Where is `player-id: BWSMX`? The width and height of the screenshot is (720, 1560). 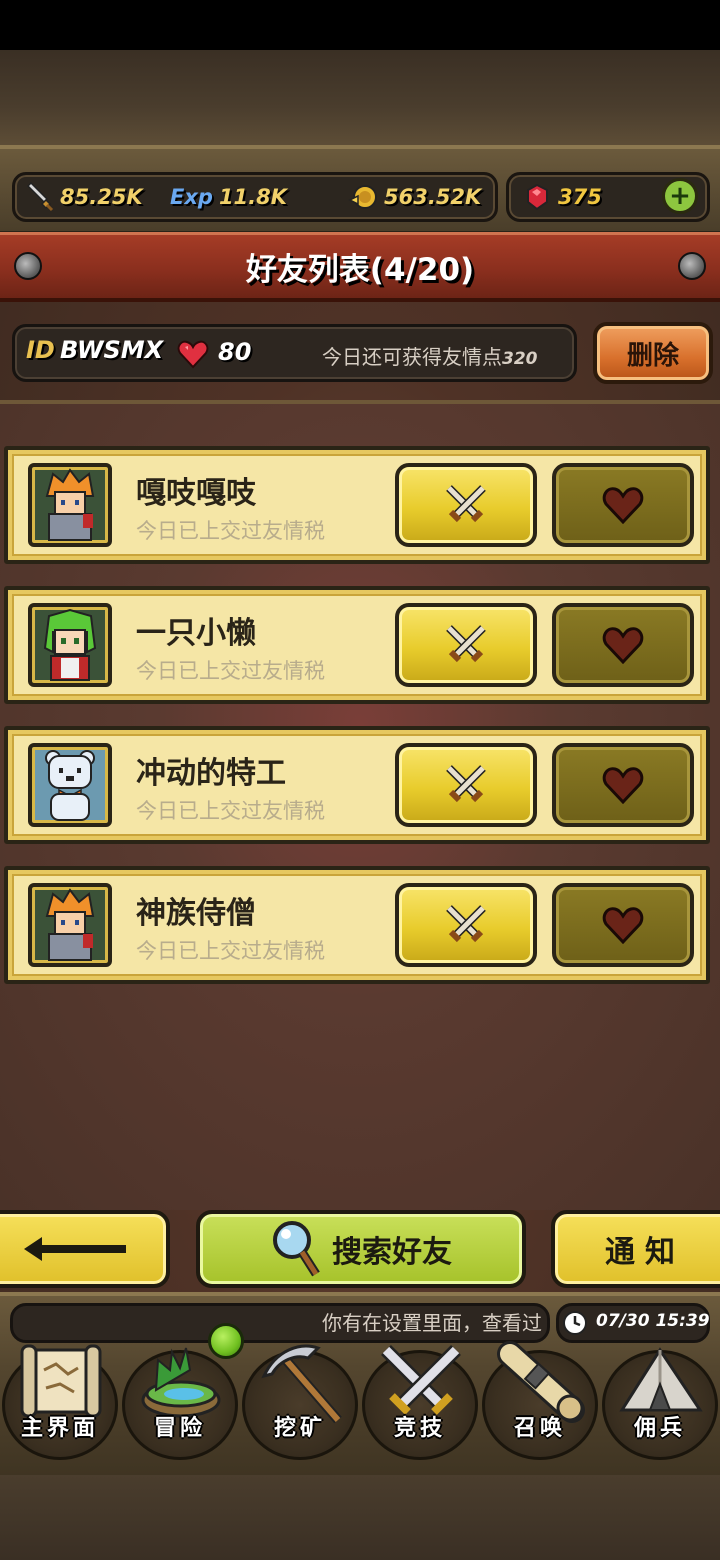 player-id: BWSMX is located at coordinates (112, 350).